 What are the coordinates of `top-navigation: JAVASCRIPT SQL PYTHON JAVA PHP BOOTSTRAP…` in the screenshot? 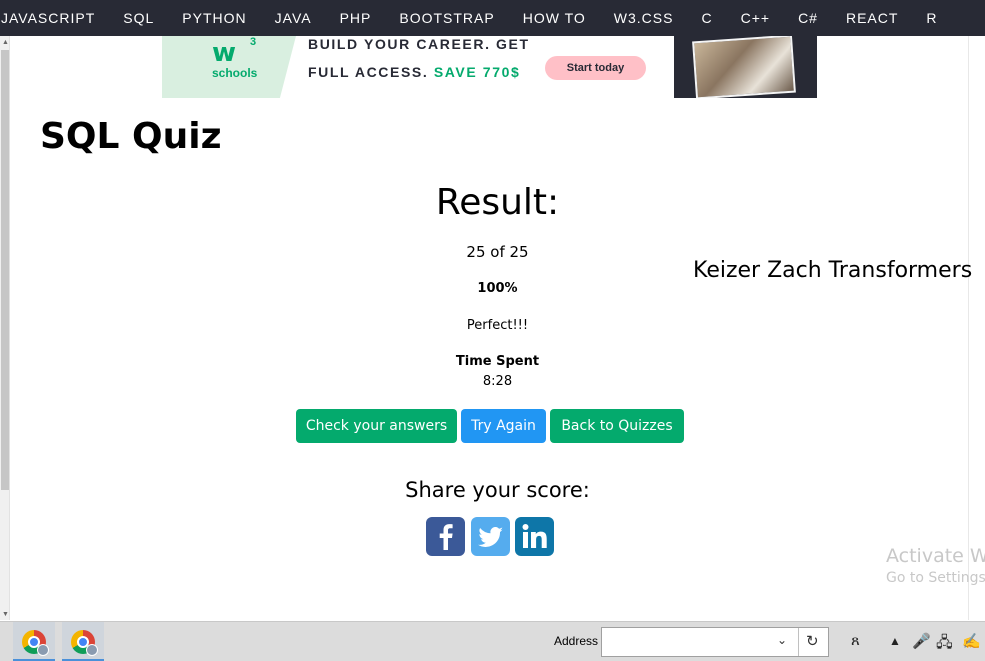 It's located at (492, 18).